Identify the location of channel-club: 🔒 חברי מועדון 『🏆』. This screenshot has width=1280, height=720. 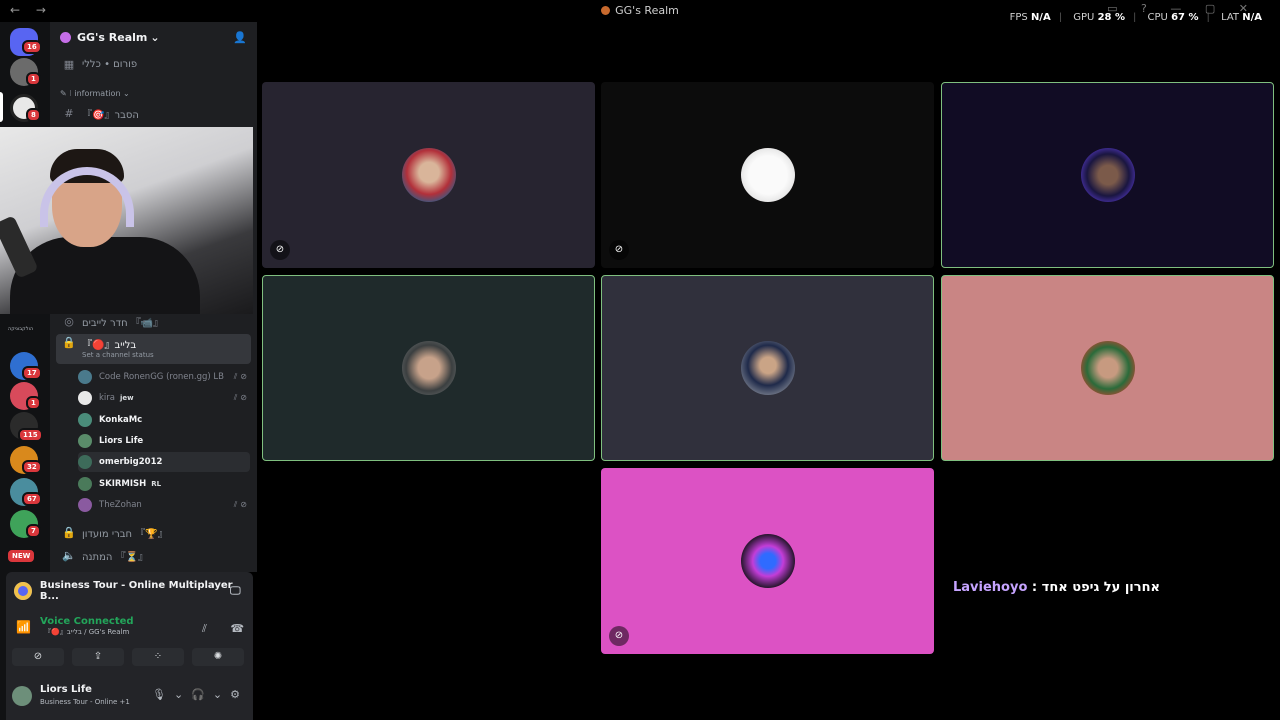
(153, 532).